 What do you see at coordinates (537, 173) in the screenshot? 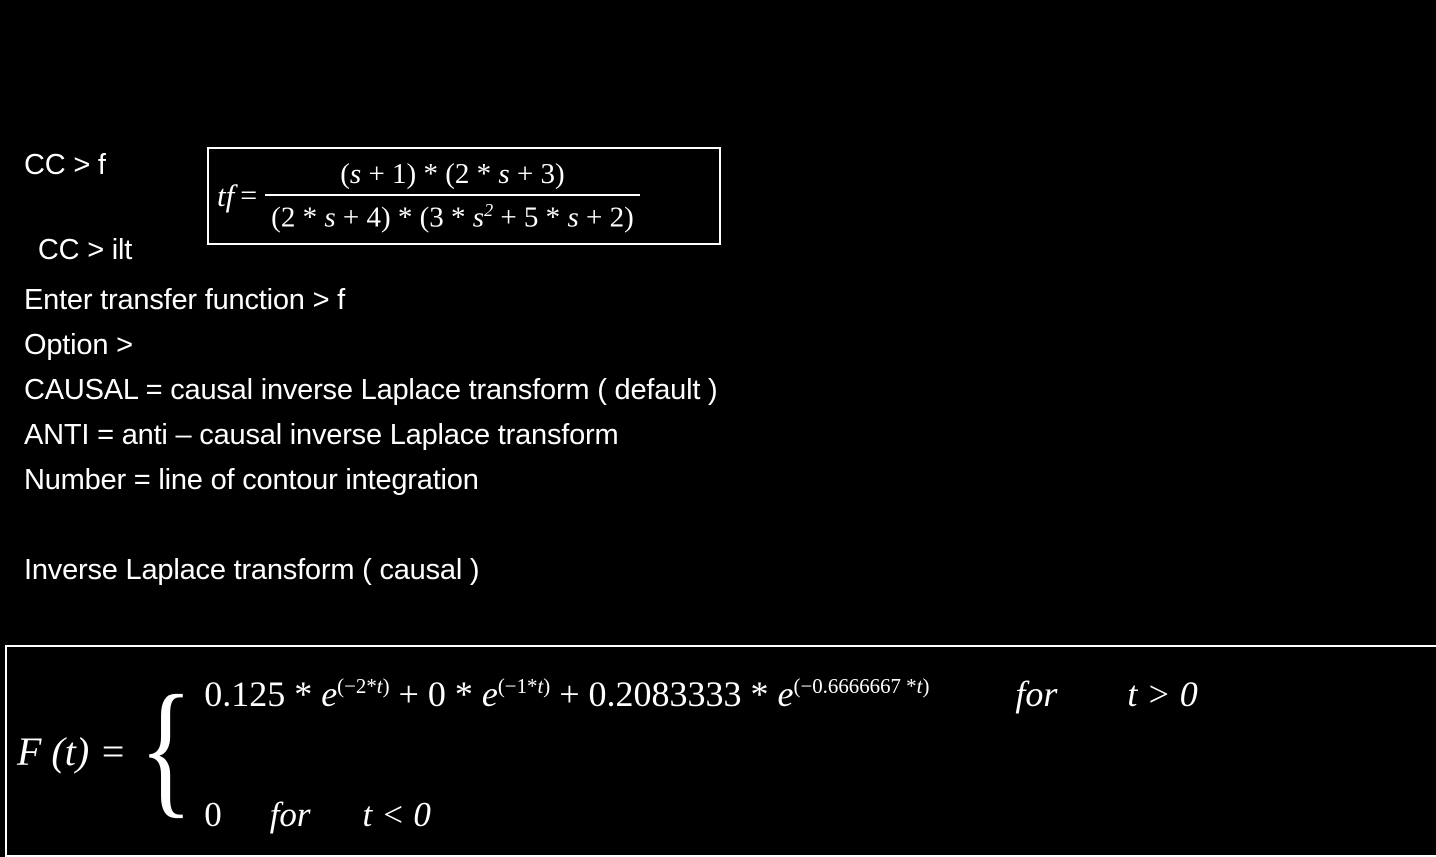
I see `tf-num-end: + 3)` at bounding box center [537, 173].